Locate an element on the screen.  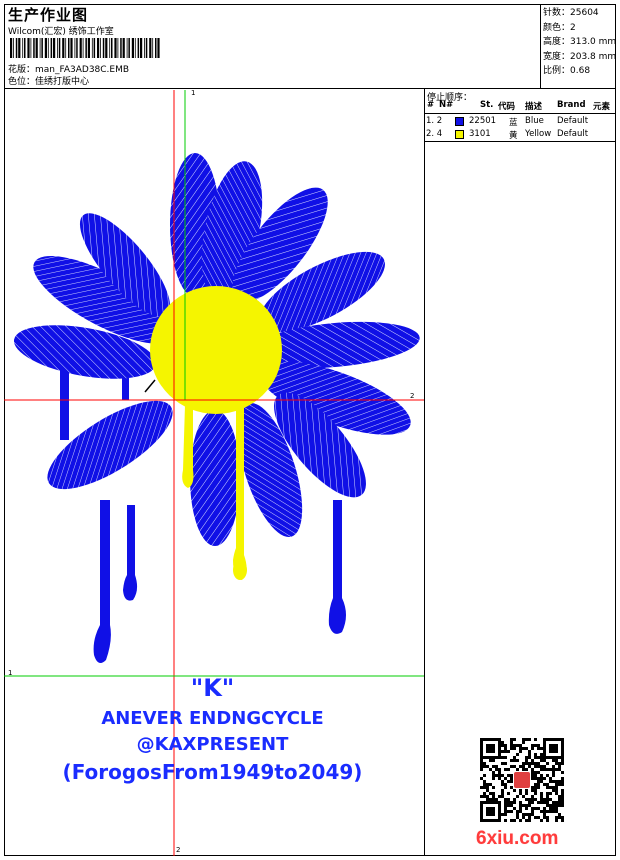
guide-label-right: 2 is located at coordinates (412, 396).